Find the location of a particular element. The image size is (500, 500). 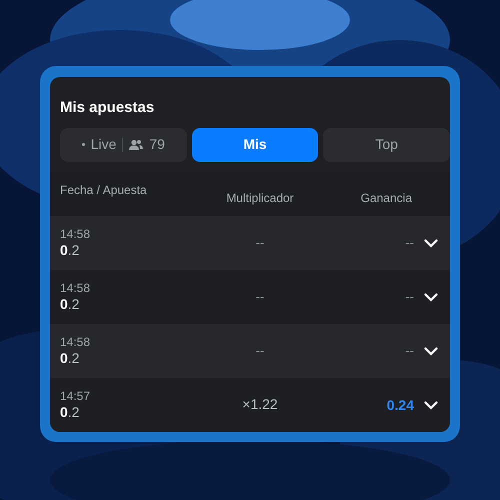

column-header: Ganancia is located at coordinates (386, 198).